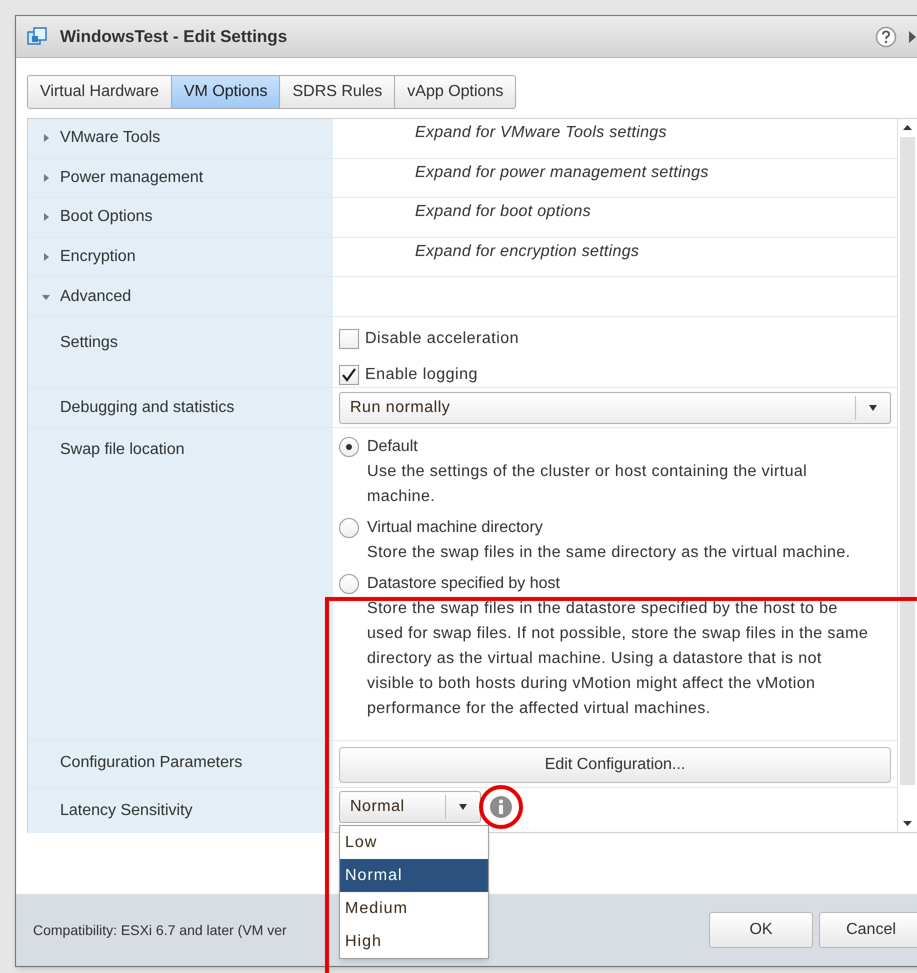 Image resolution: width=917 pixels, height=973 pixels. I want to click on section-label: Boot Options, so click(106, 217).